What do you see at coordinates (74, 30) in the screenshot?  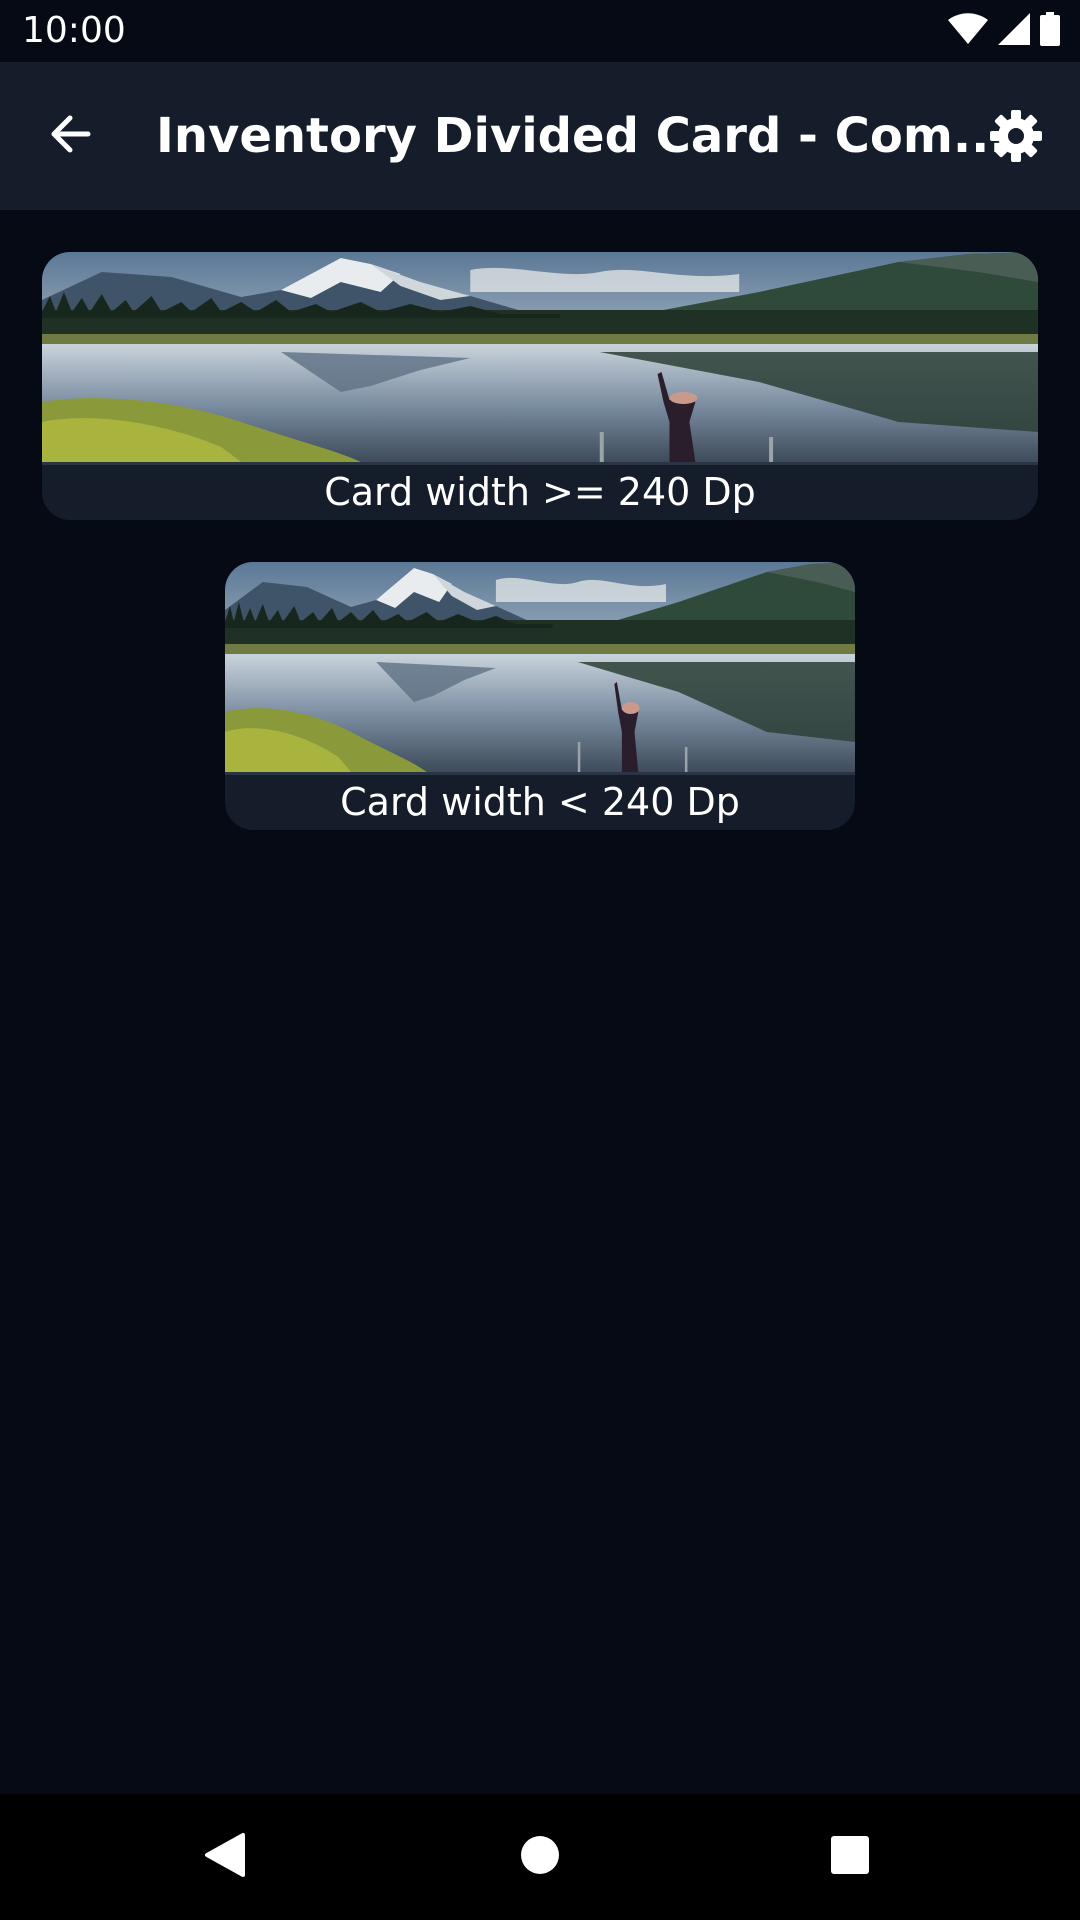 I see `status-time: 10:00` at bounding box center [74, 30].